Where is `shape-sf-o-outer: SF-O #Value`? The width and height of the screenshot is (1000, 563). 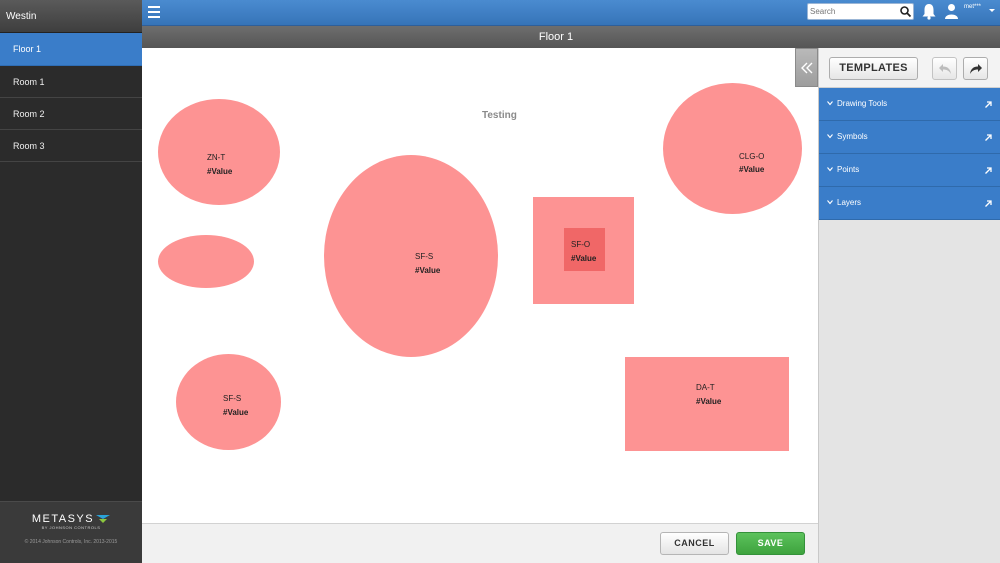 shape-sf-o-outer: SF-O #Value is located at coordinates (583, 250).